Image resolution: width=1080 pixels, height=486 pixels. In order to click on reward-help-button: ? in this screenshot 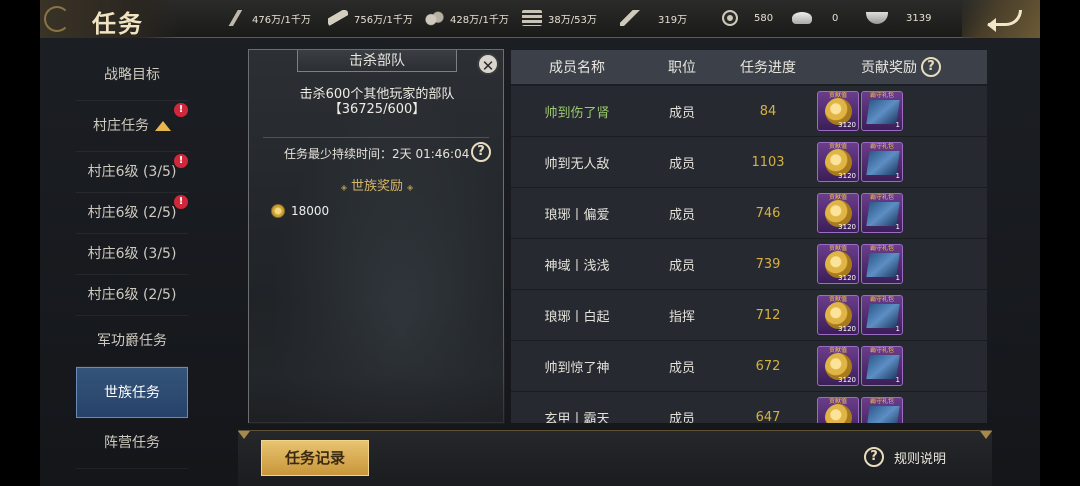, I will do `click(931, 67)`.